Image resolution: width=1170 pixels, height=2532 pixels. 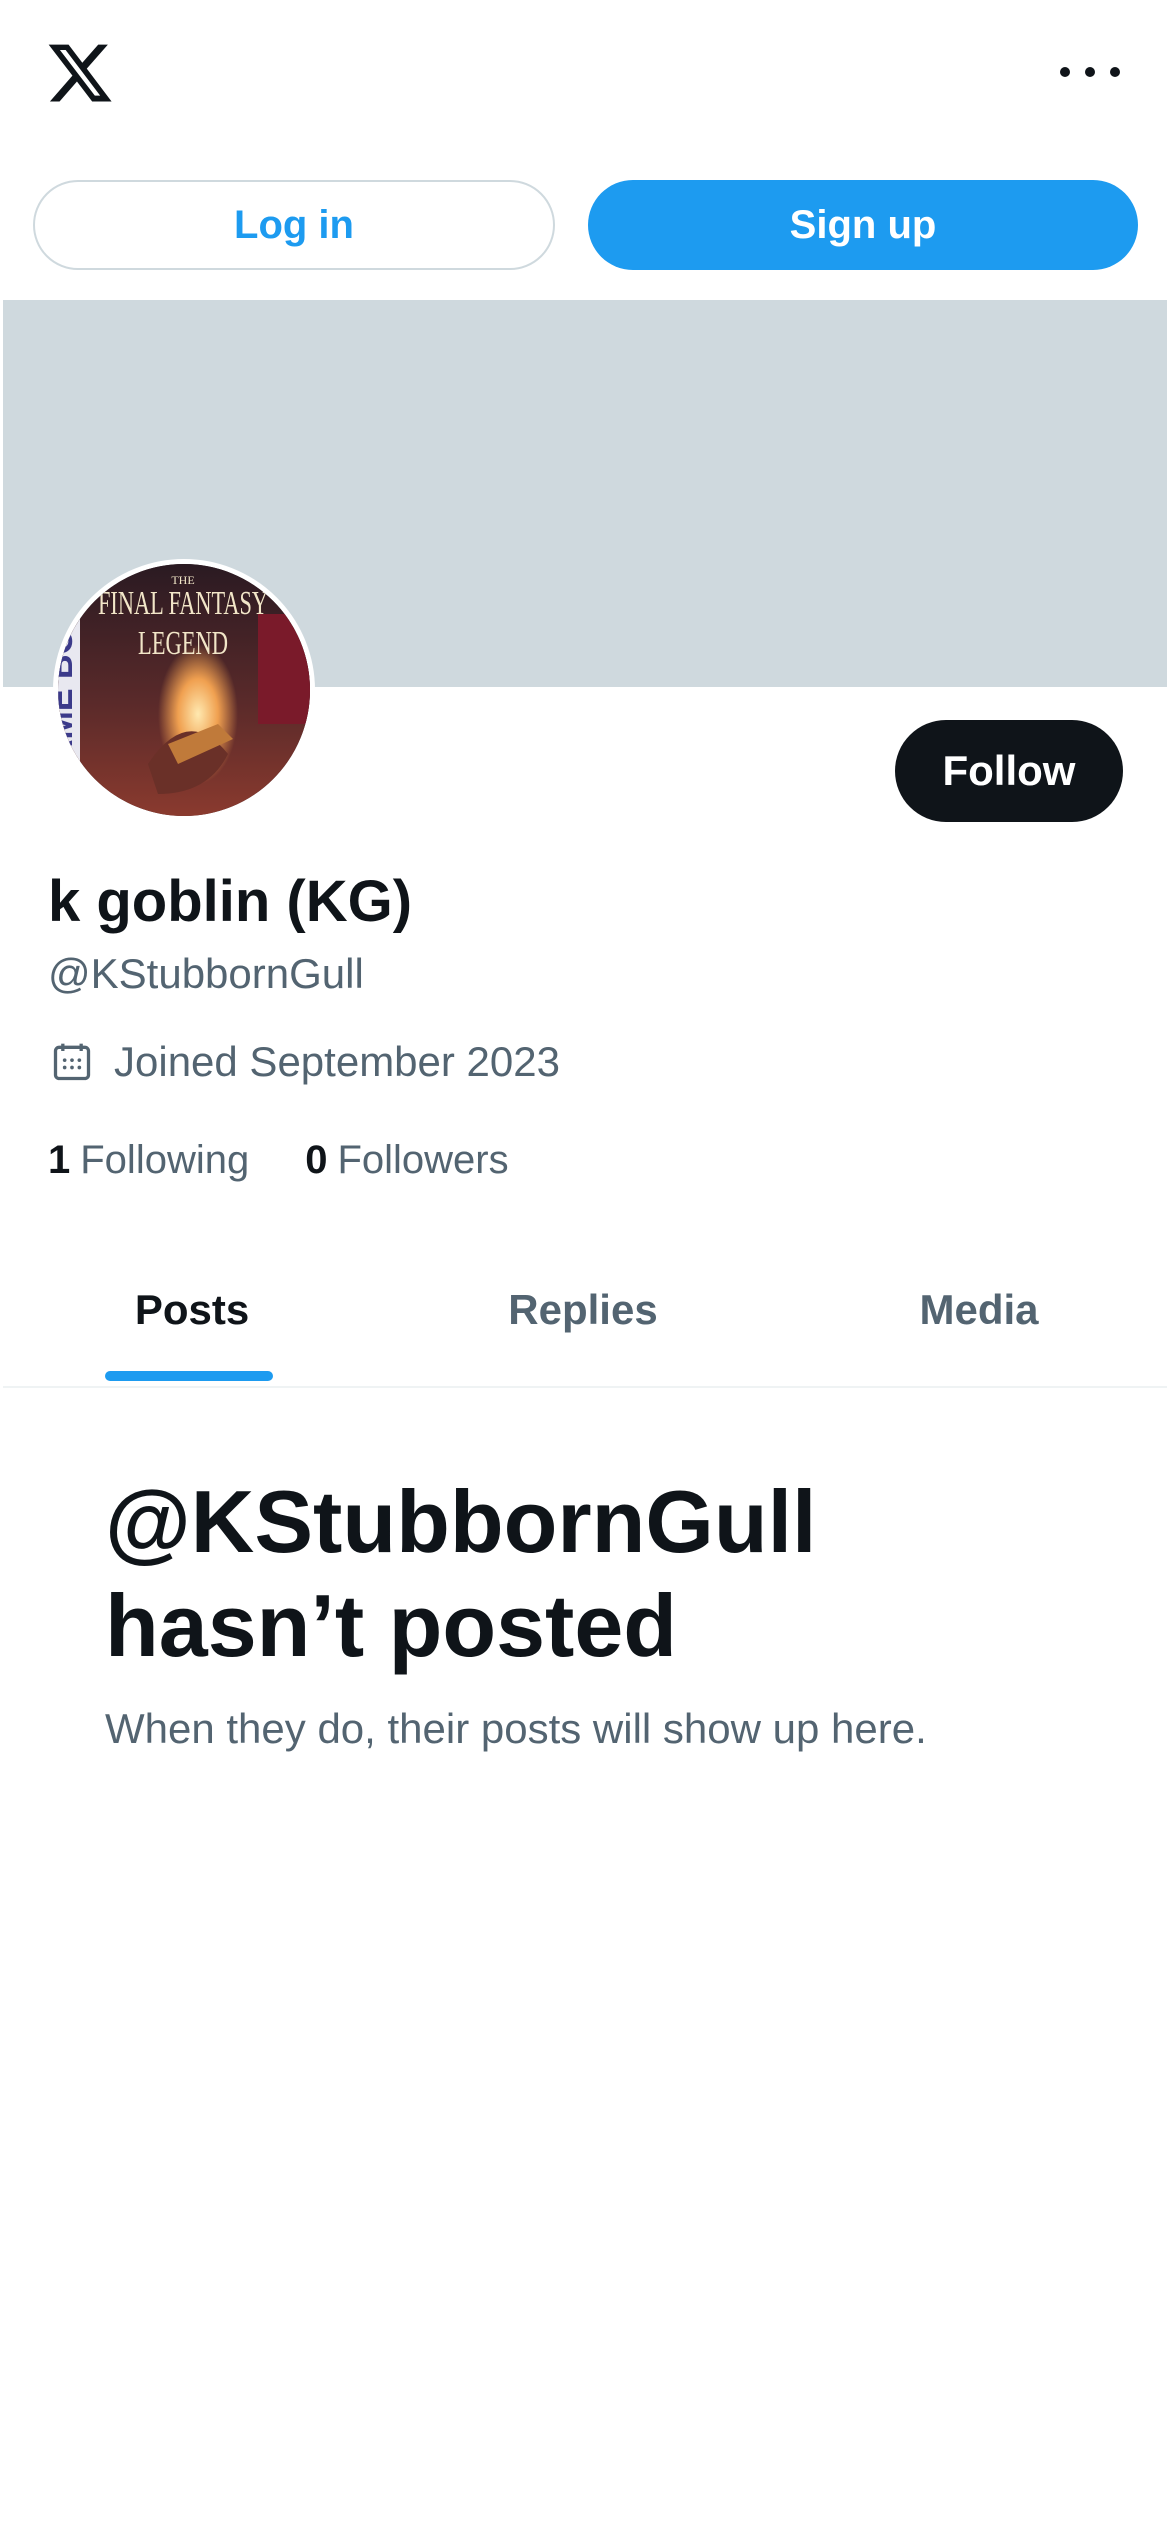 I want to click on following-label: Following, so click(x=165, y=1160).